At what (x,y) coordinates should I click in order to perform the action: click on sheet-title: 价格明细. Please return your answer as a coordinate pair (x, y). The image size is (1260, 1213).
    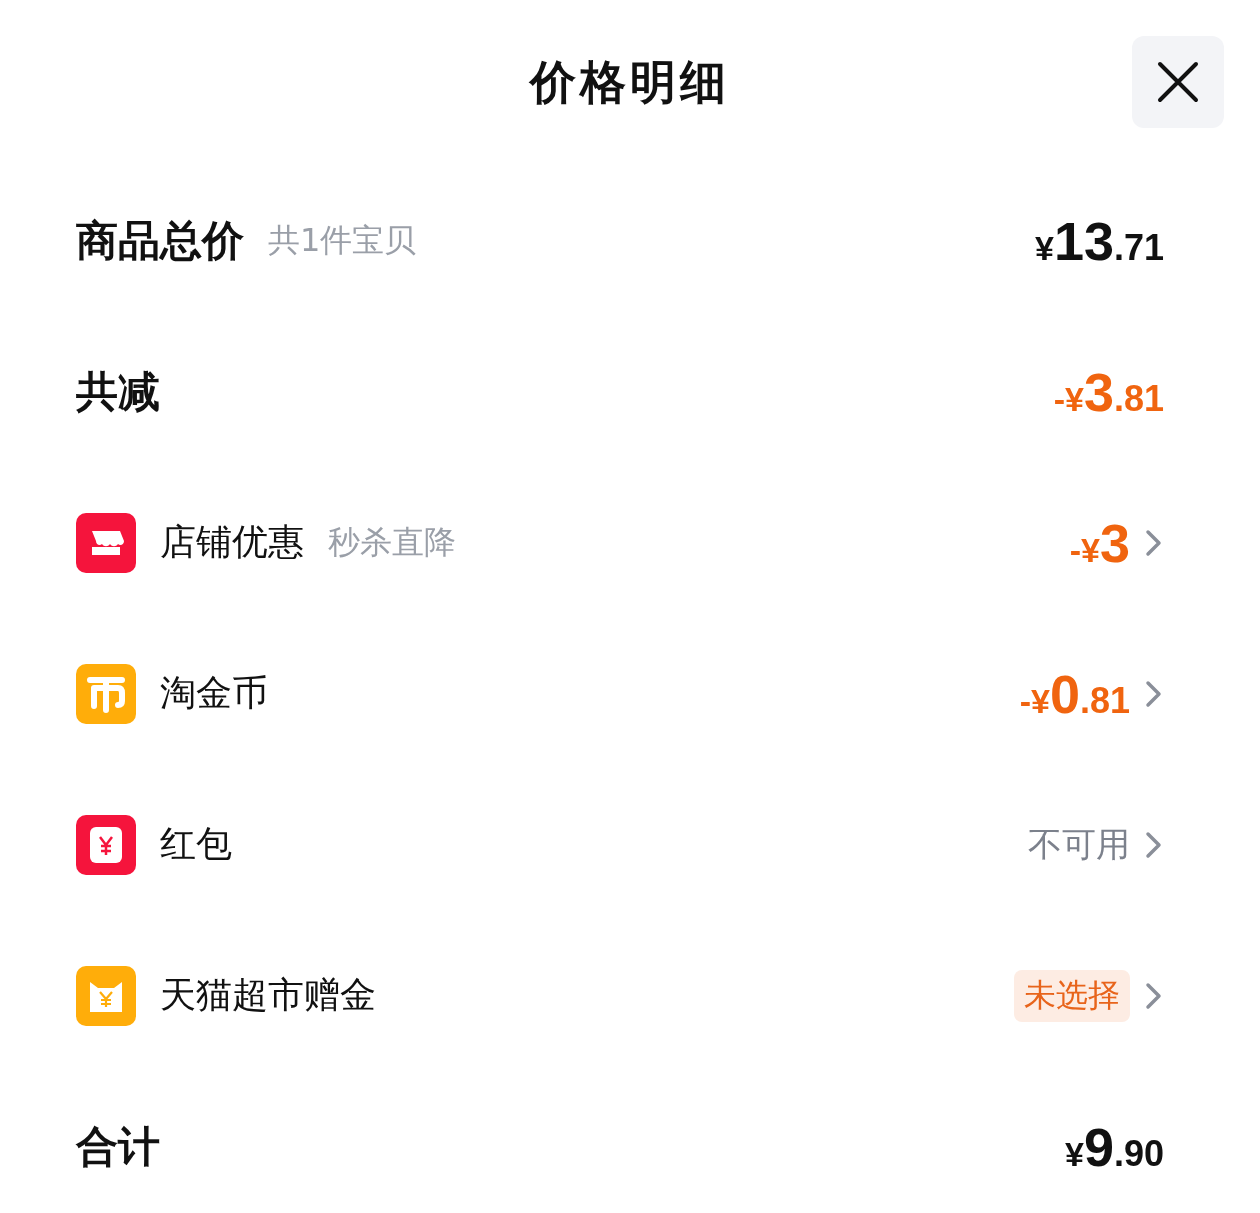
    Looking at the image, I should click on (630, 82).